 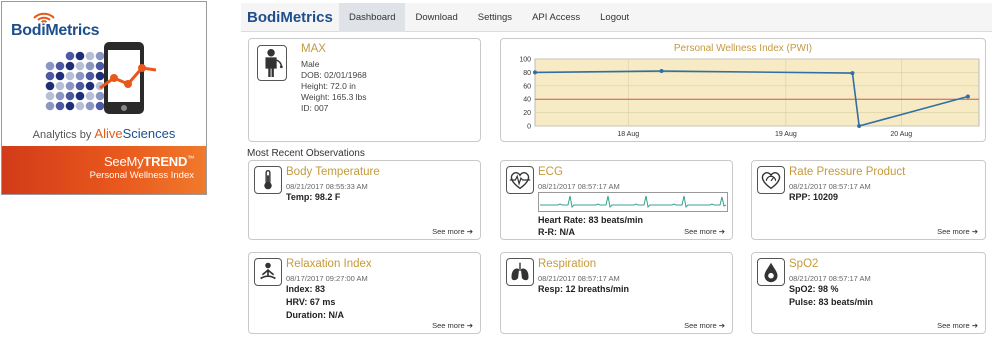 I want to click on meditation-icon, so click(x=268, y=272).